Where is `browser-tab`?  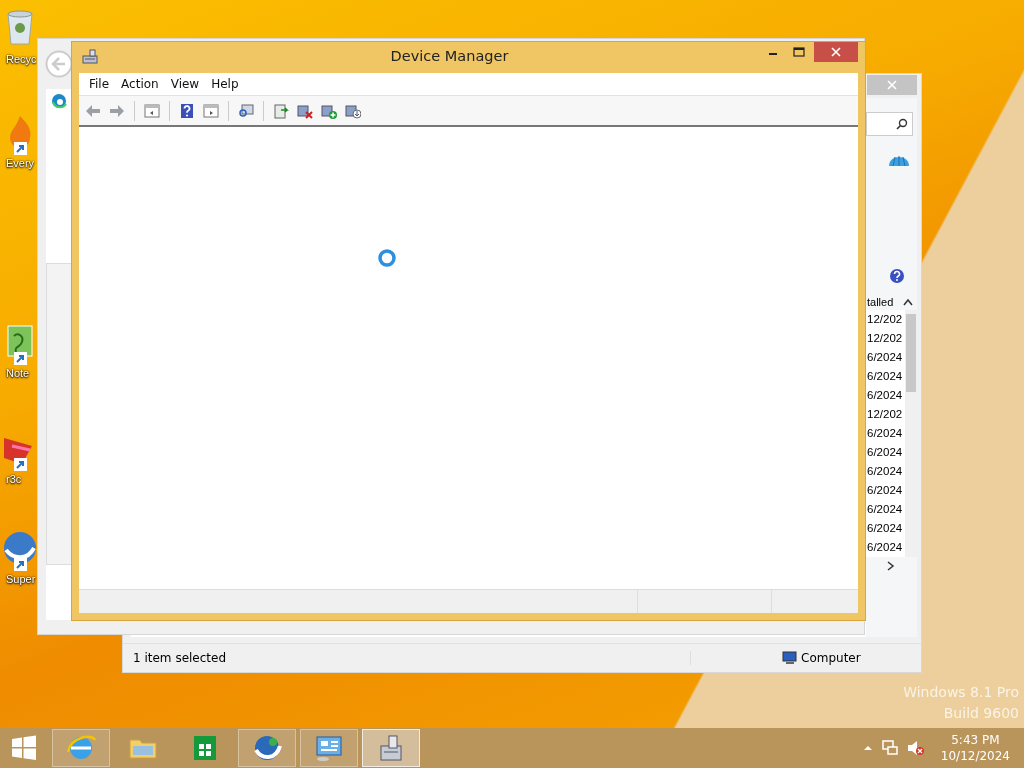
browser-tab is located at coordinates (59, 101).